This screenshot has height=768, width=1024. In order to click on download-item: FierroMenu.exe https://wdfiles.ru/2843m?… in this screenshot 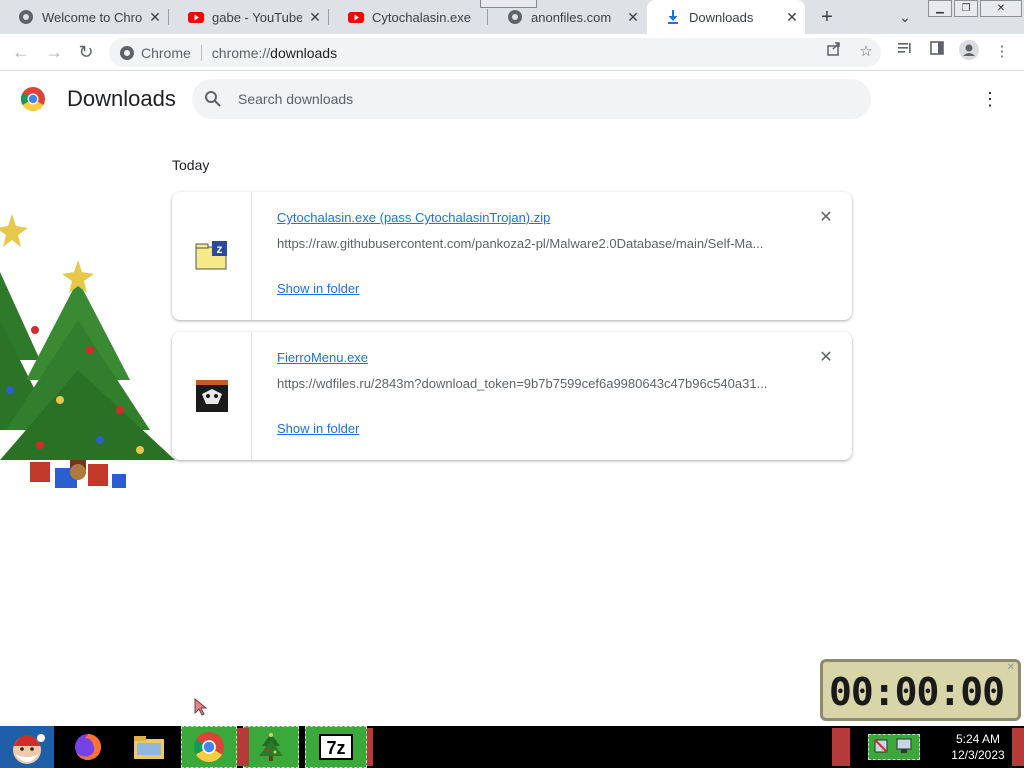, I will do `click(512, 396)`.